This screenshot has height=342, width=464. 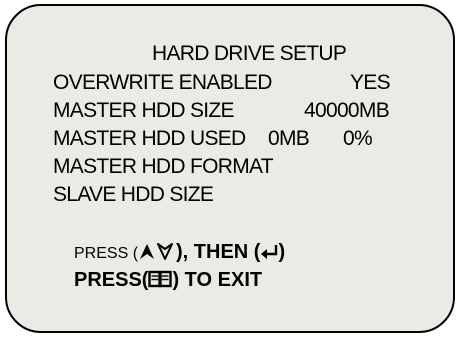 What do you see at coordinates (370, 83) in the screenshot?
I see `overwrite-enabled-value: YES` at bounding box center [370, 83].